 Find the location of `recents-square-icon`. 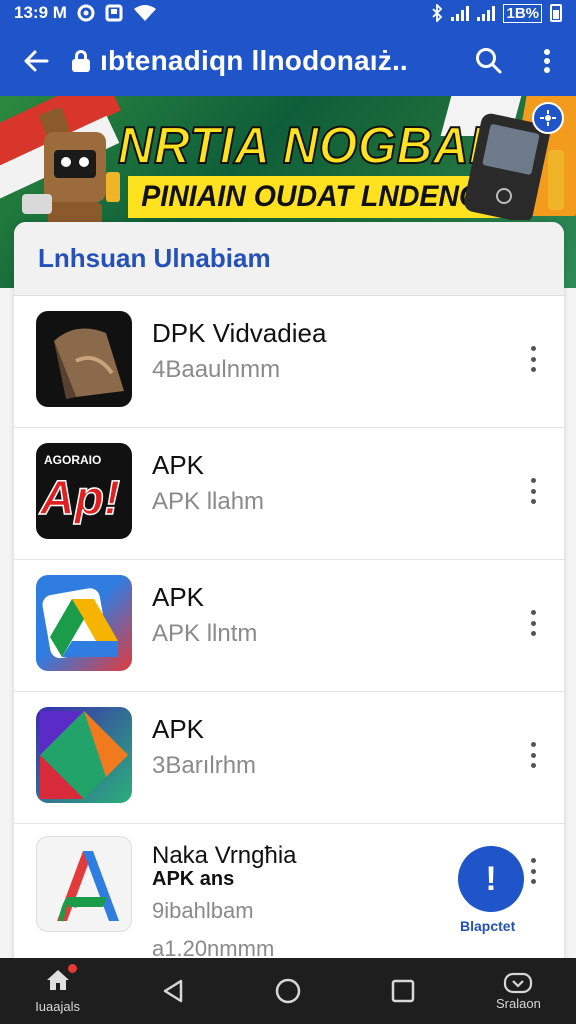

recents-square-icon is located at coordinates (403, 991).